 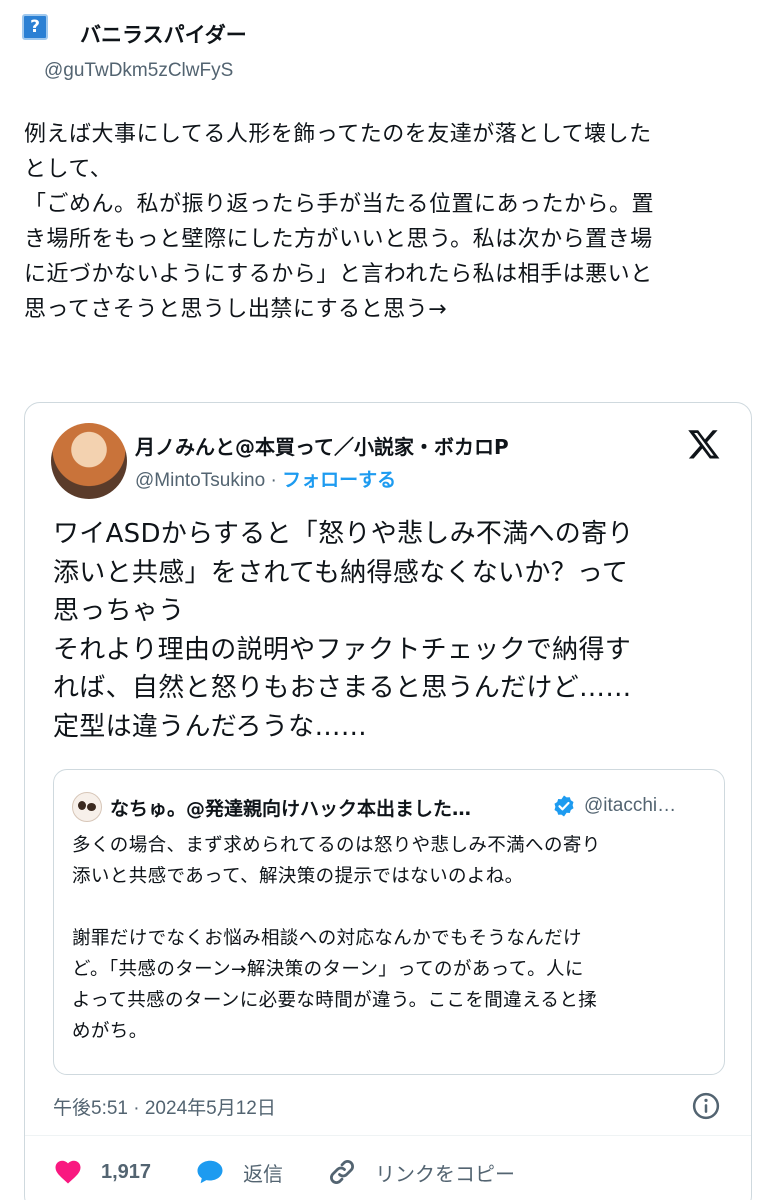 I want to click on like-count: 1,917, so click(x=126, y=1171).